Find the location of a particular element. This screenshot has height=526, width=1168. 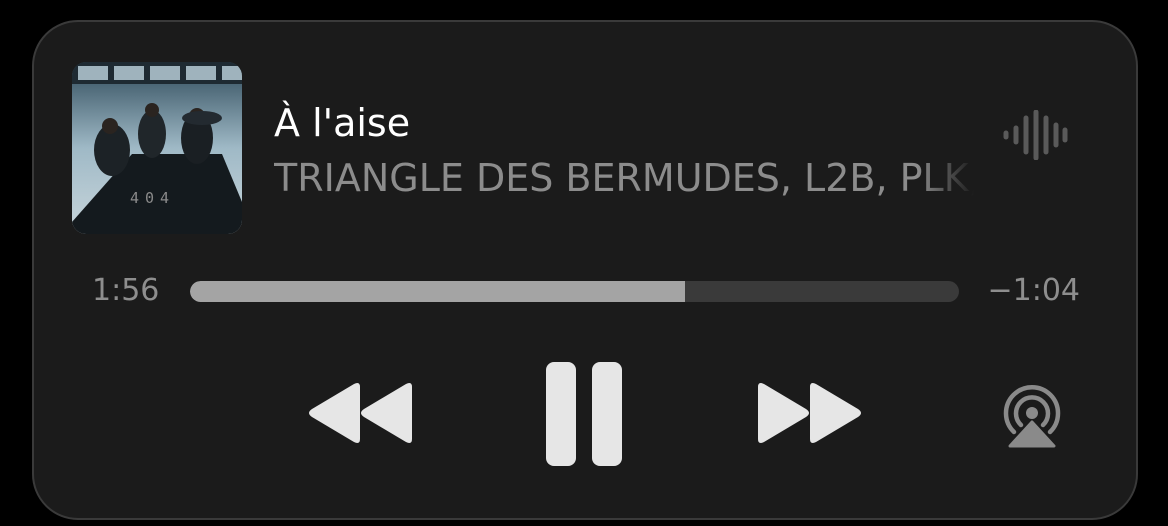

elapsed-time: 1:56 is located at coordinates (126, 290).